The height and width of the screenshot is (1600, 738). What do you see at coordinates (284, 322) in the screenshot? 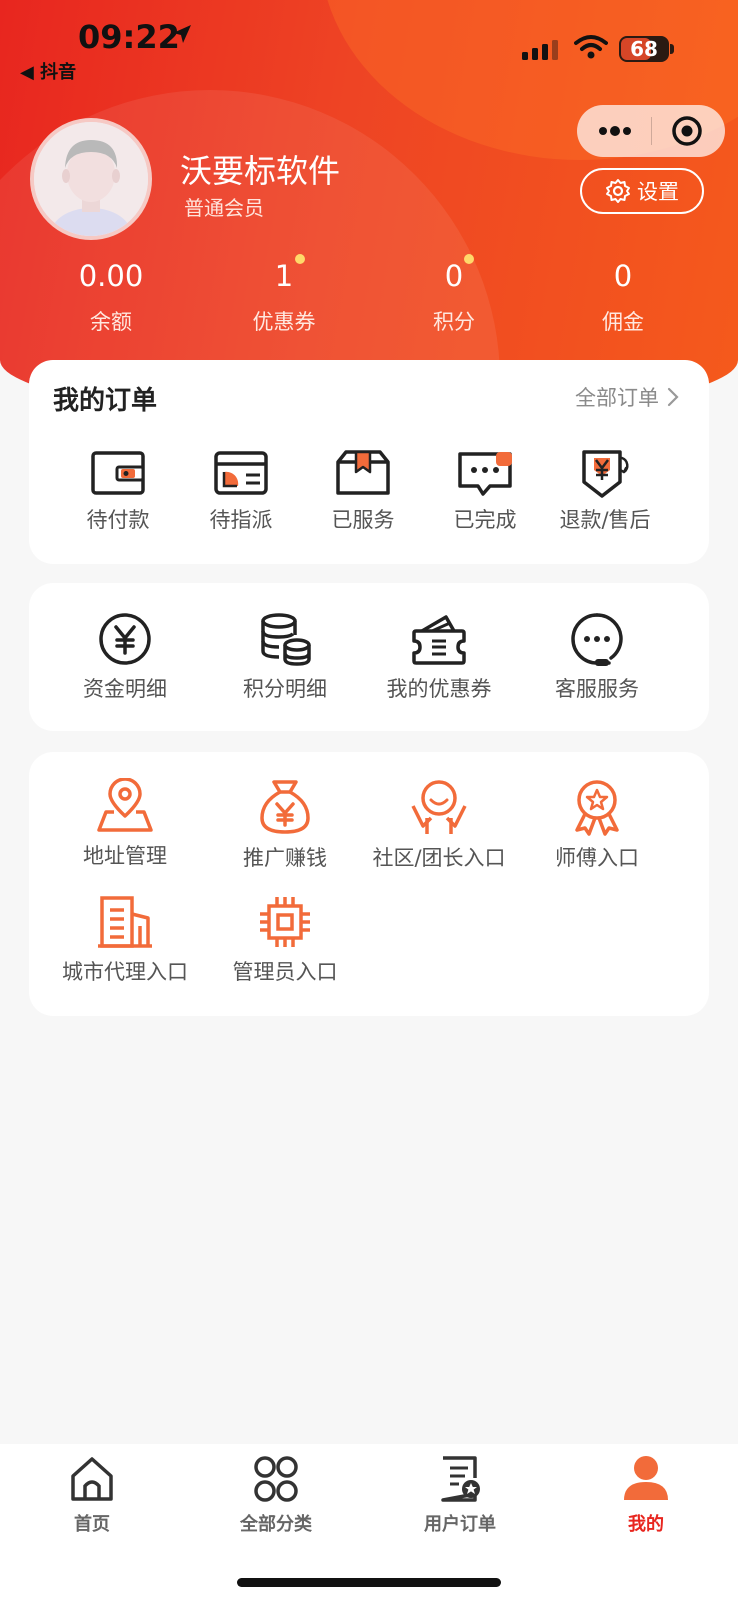
I see `stat-label: 优惠券` at bounding box center [284, 322].